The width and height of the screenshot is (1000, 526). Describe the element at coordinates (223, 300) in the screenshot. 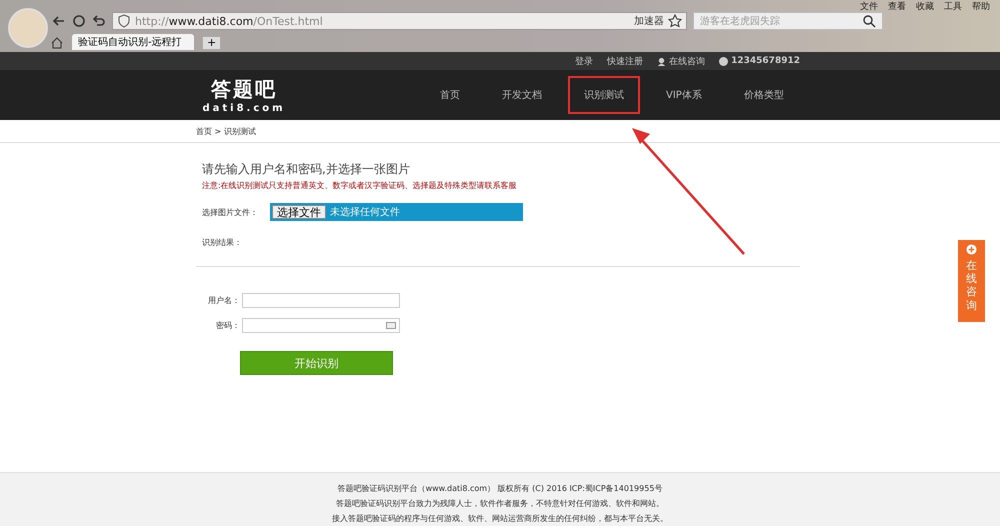

I see `username-label: 用户名：` at that location.